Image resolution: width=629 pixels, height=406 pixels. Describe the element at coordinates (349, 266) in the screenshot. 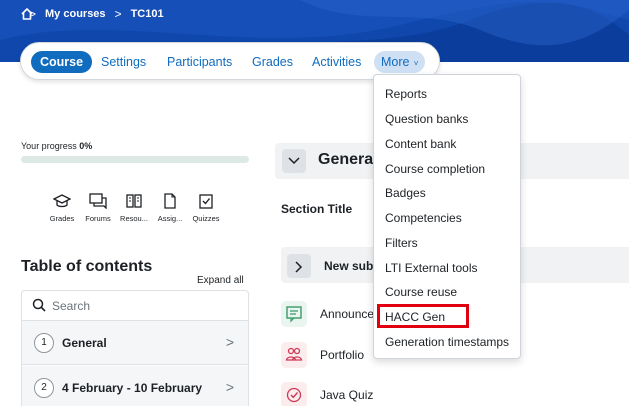

I see `subsection-label: New sub` at that location.